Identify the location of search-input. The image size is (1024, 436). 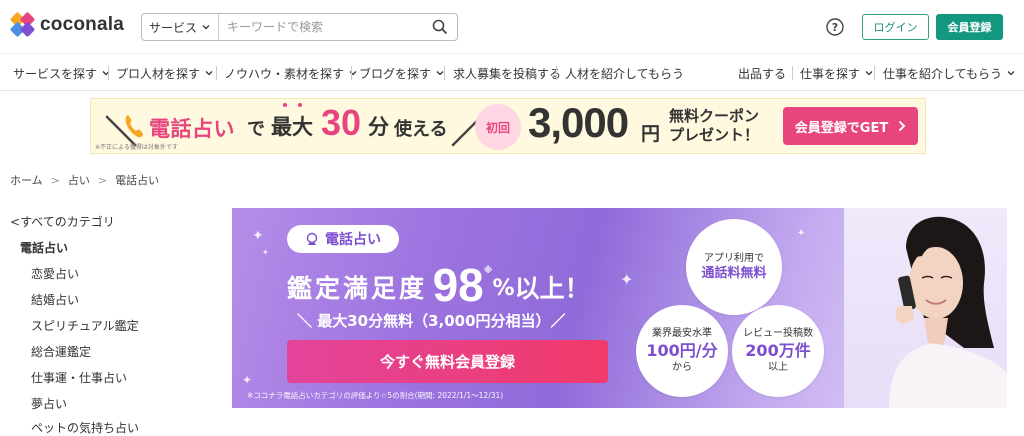
(321, 27).